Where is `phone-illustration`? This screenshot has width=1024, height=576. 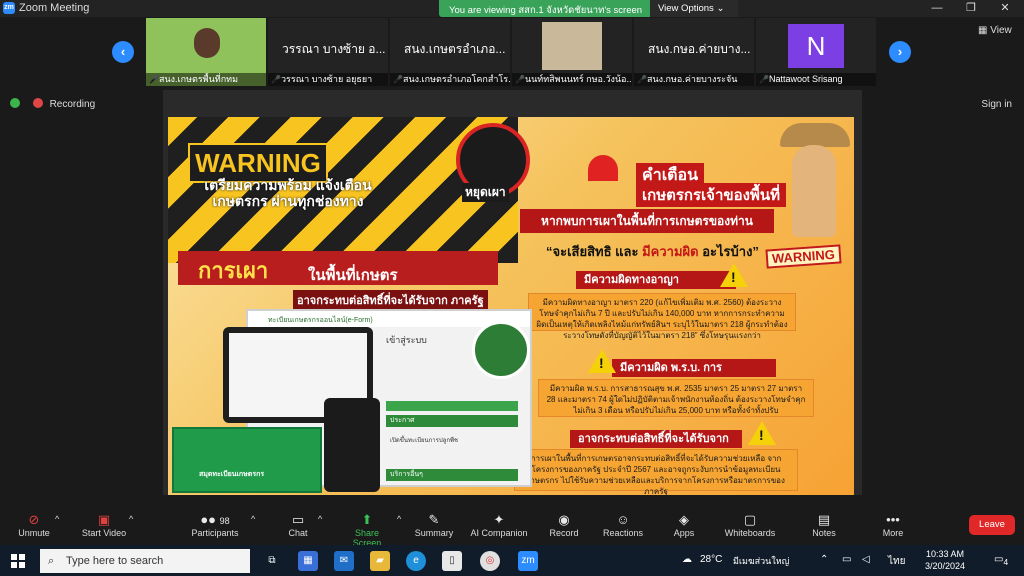
phone-illustration is located at coordinates (352, 445).